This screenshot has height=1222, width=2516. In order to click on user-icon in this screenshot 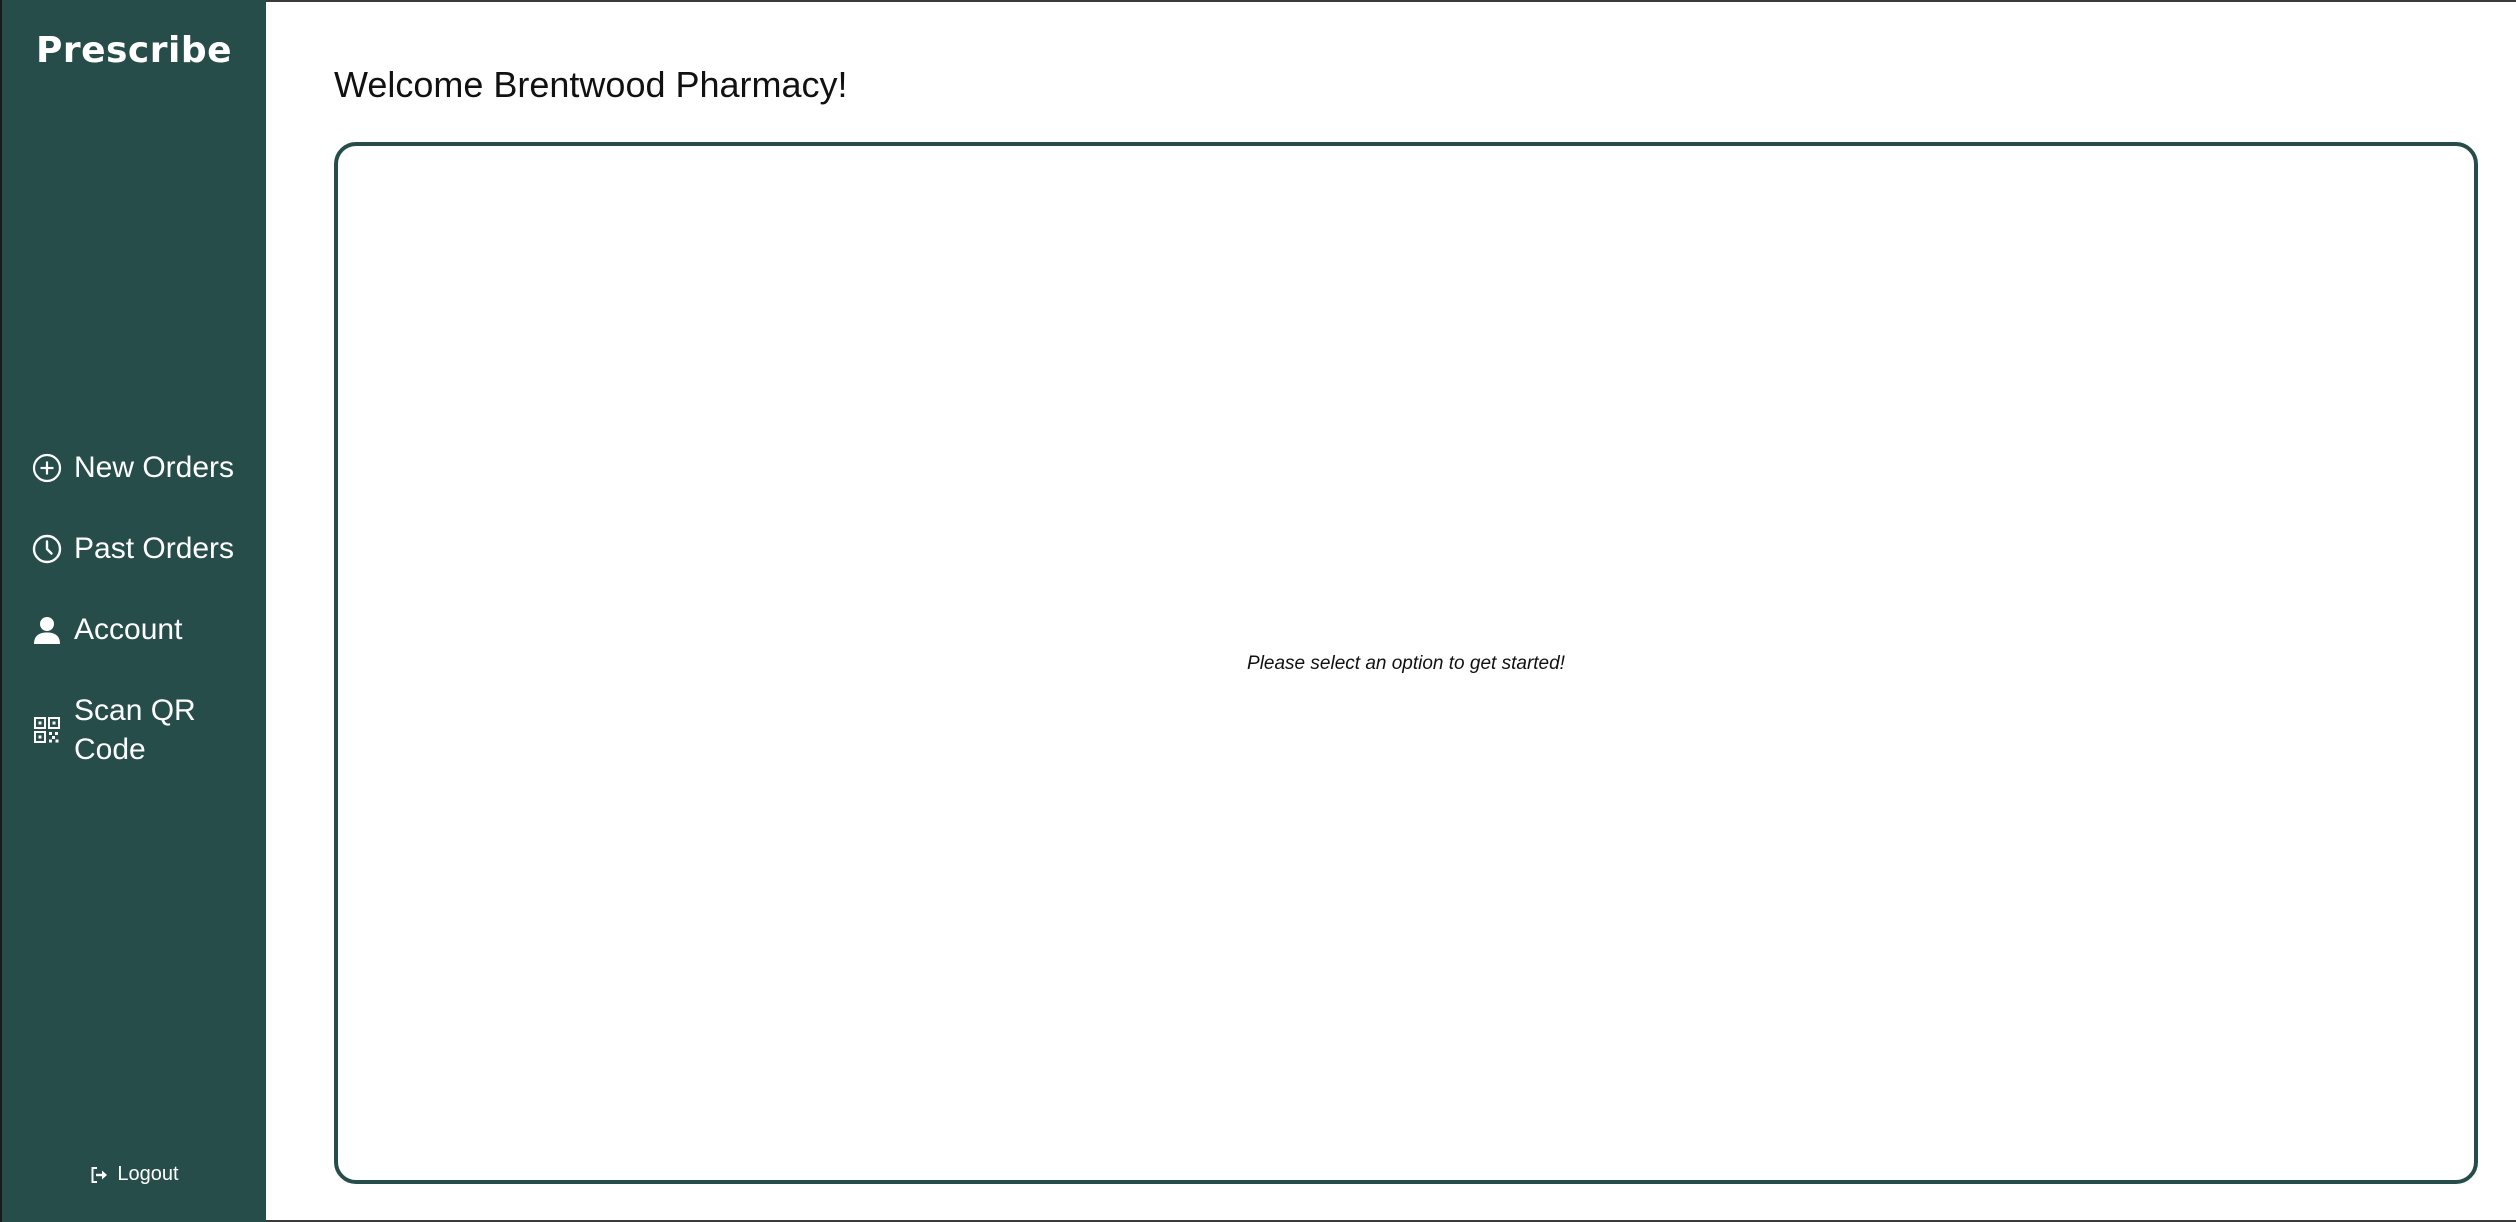, I will do `click(47, 629)`.